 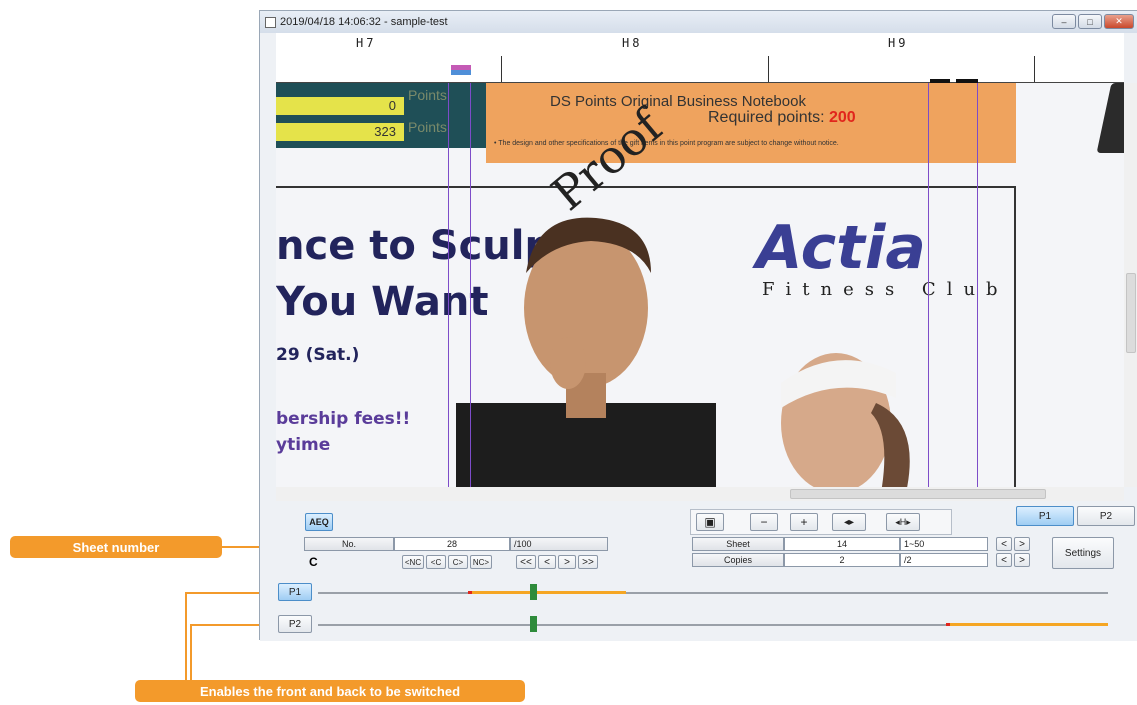 I want to click on column-ruler: H7 H8 H9, so click(x=700, y=58).